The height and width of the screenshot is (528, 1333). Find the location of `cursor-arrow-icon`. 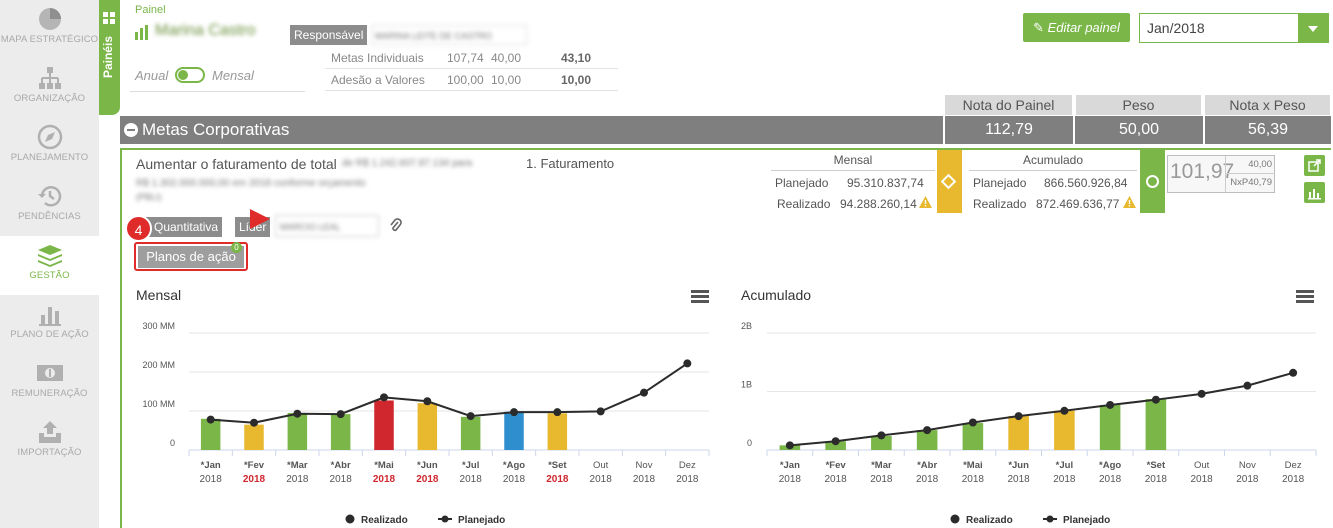

cursor-arrow-icon is located at coordinates (260, 219).